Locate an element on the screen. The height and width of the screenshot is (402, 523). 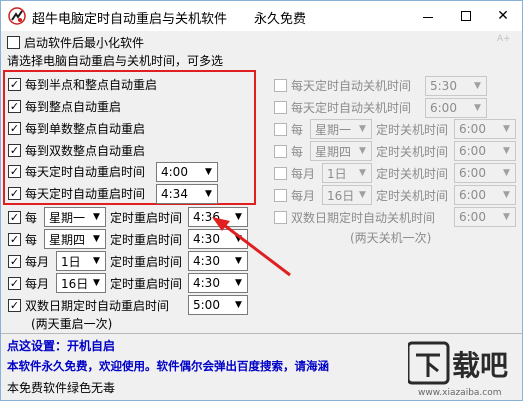
daily-restart-time-select: 4:00 ▼ is located at coordinates (187, 172).